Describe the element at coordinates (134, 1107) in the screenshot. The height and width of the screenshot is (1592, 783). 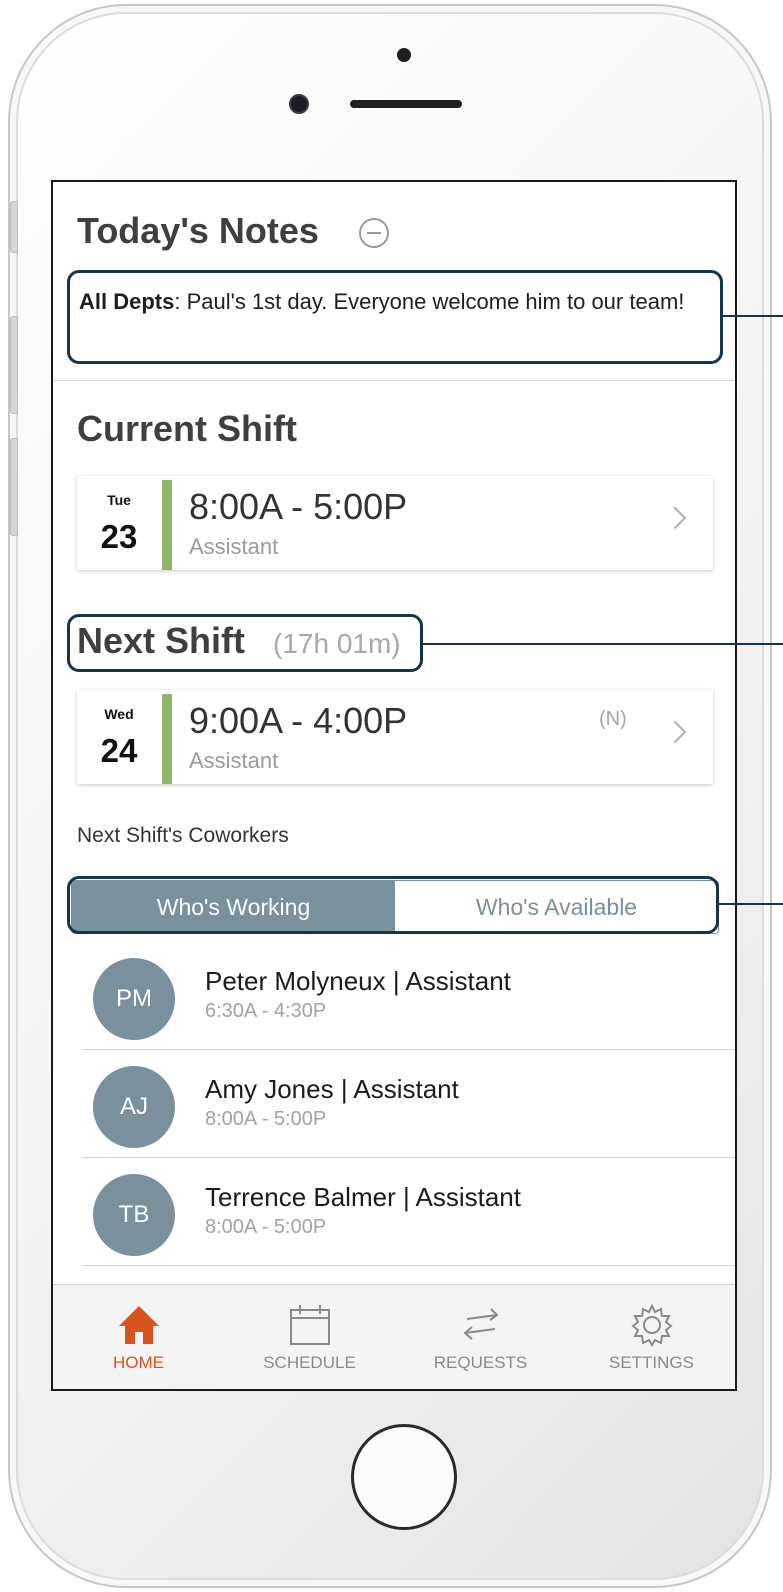
I see `avatar: AJ` at that location.